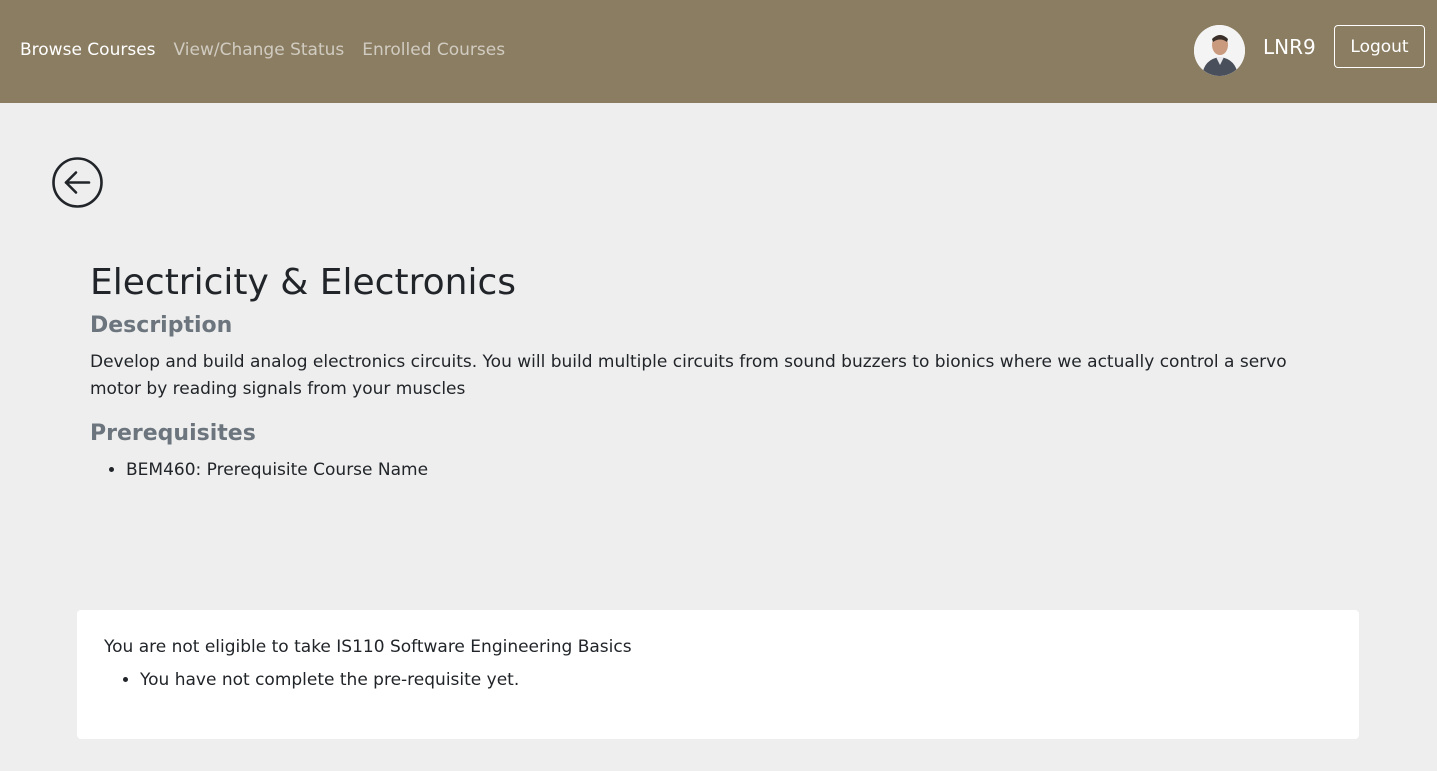 Image resolution: width=1437 pixels, height=771 pixels. I want to click on username: LNR9, so click(1289, 47).